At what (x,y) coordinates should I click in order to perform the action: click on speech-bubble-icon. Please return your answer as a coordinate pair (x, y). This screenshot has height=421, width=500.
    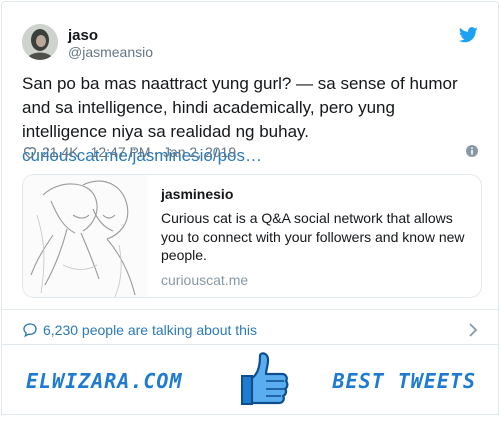
    Looking at the image, I should click on (30, 330).